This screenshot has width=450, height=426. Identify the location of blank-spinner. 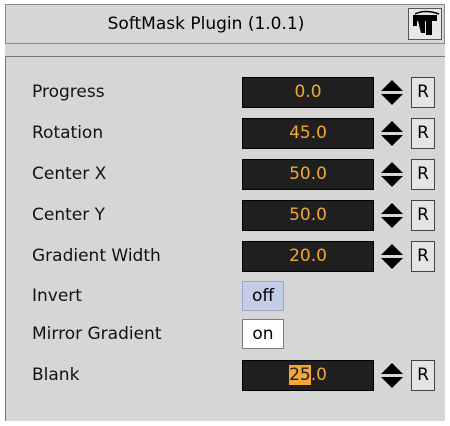
(392, 375).